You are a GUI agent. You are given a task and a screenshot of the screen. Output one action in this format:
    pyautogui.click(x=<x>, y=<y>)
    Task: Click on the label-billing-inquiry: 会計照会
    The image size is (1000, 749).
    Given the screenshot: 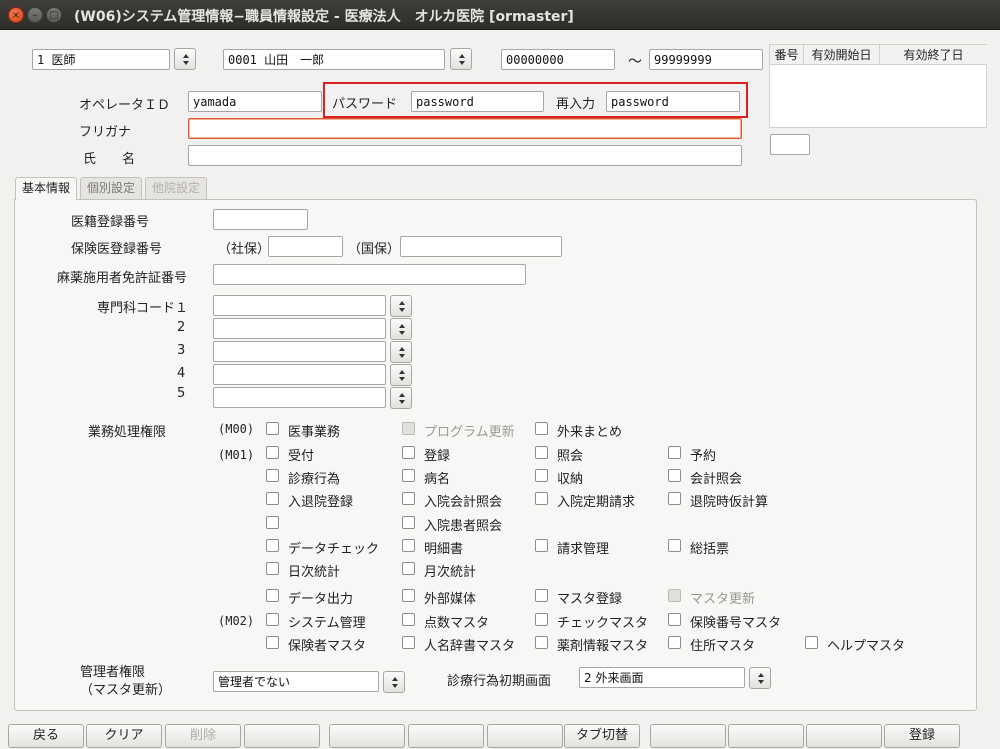 What is the action you would take?
    pyautogui.click(x=716, y=479)
    